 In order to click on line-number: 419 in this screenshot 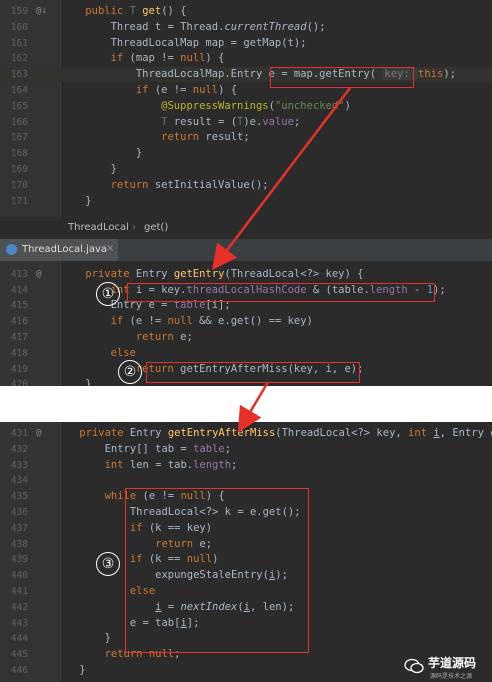, I will do `click(17, 369)`.